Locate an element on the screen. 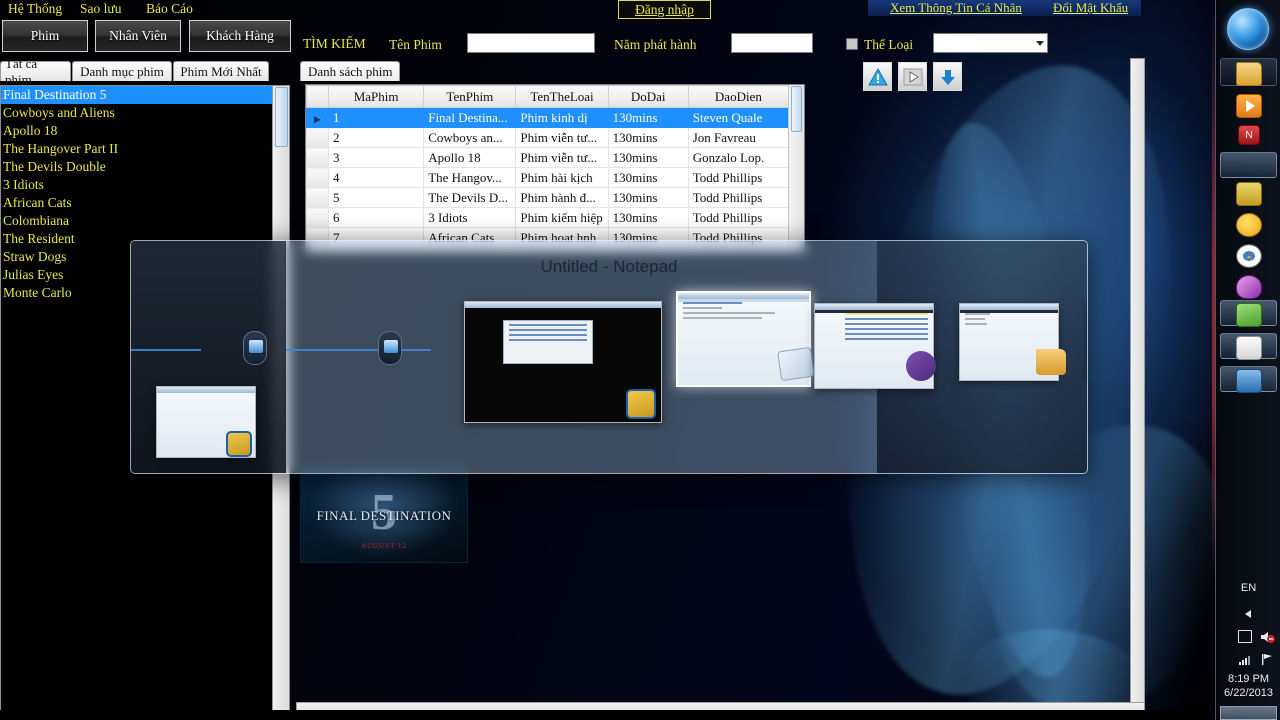  genre-select is located at coordinates (990, 43).